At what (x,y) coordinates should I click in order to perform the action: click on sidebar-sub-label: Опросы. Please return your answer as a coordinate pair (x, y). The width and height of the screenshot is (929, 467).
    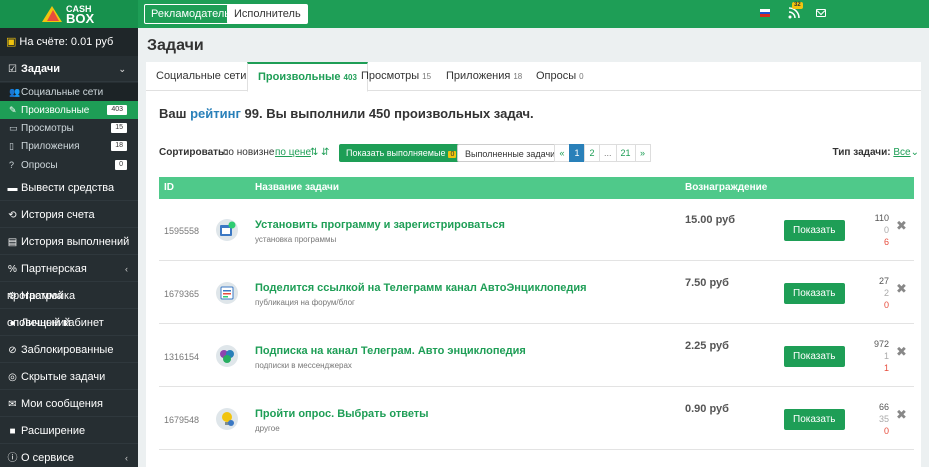
    Looking at the image, I should click on (39, 165).